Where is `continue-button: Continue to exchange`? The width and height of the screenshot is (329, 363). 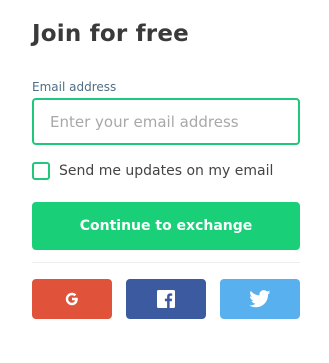 continue-button: Continue to exchange is located at coordinates (166, 226).